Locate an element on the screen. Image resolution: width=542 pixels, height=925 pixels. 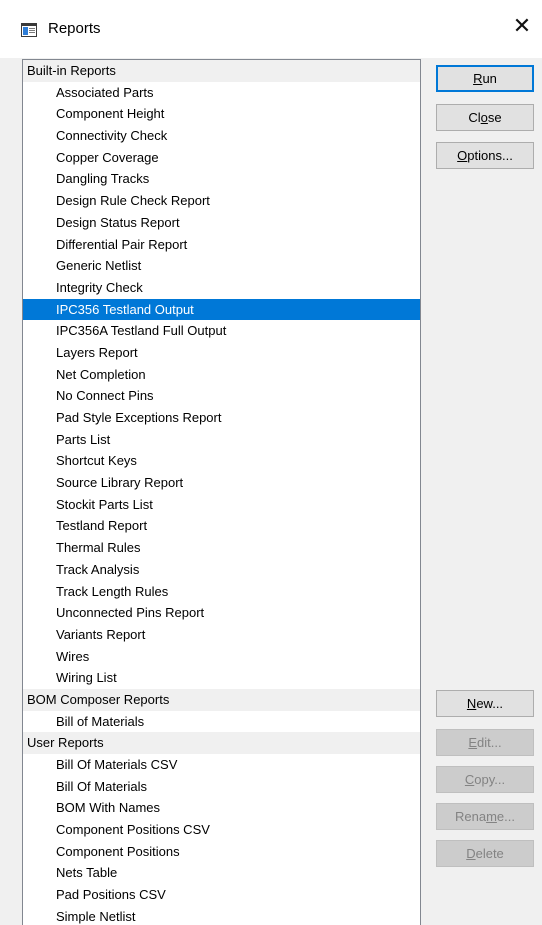
list-item: Thermal Rules is located at coordinates (221, 548).